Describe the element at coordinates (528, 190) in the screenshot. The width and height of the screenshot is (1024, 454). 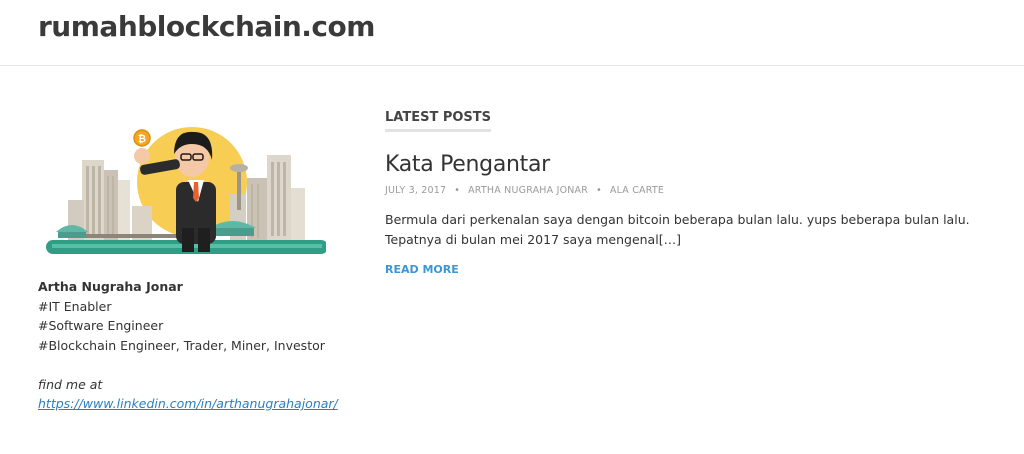
I see `post-author: ARTHA NUGRAHA JONAR` at that location.